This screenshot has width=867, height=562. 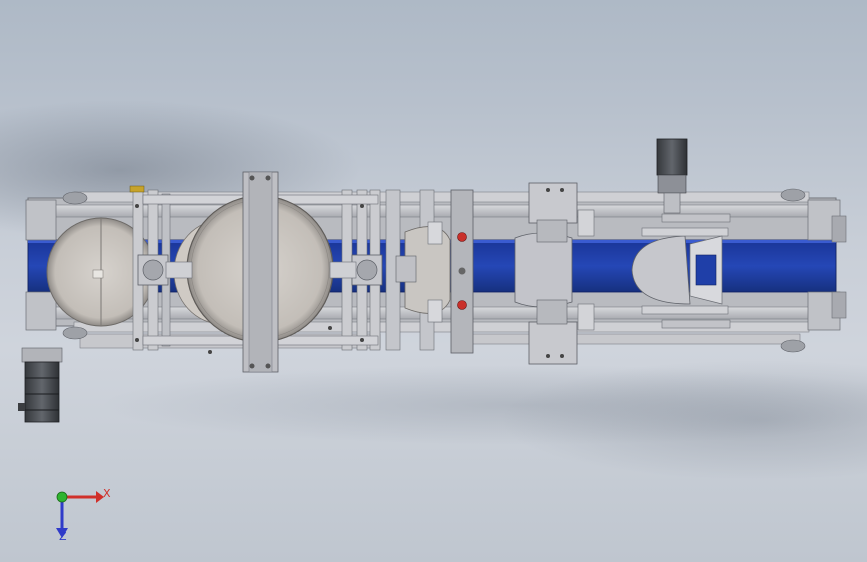 I want to click on triad-y-axis, so click(x=62, y=497).